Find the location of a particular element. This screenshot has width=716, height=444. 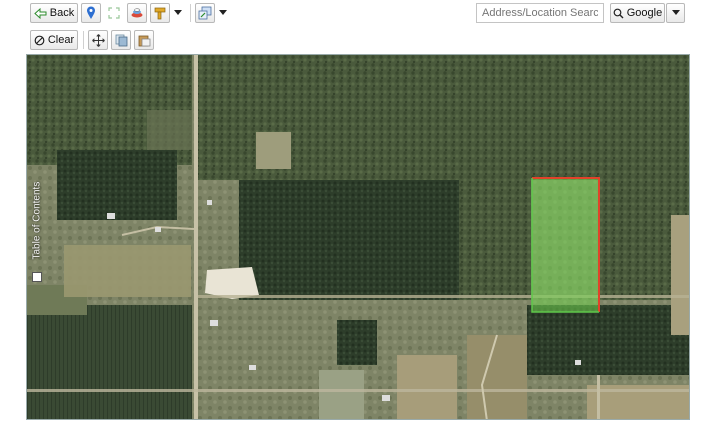

layers-icon is located at coordinates (137, 13).